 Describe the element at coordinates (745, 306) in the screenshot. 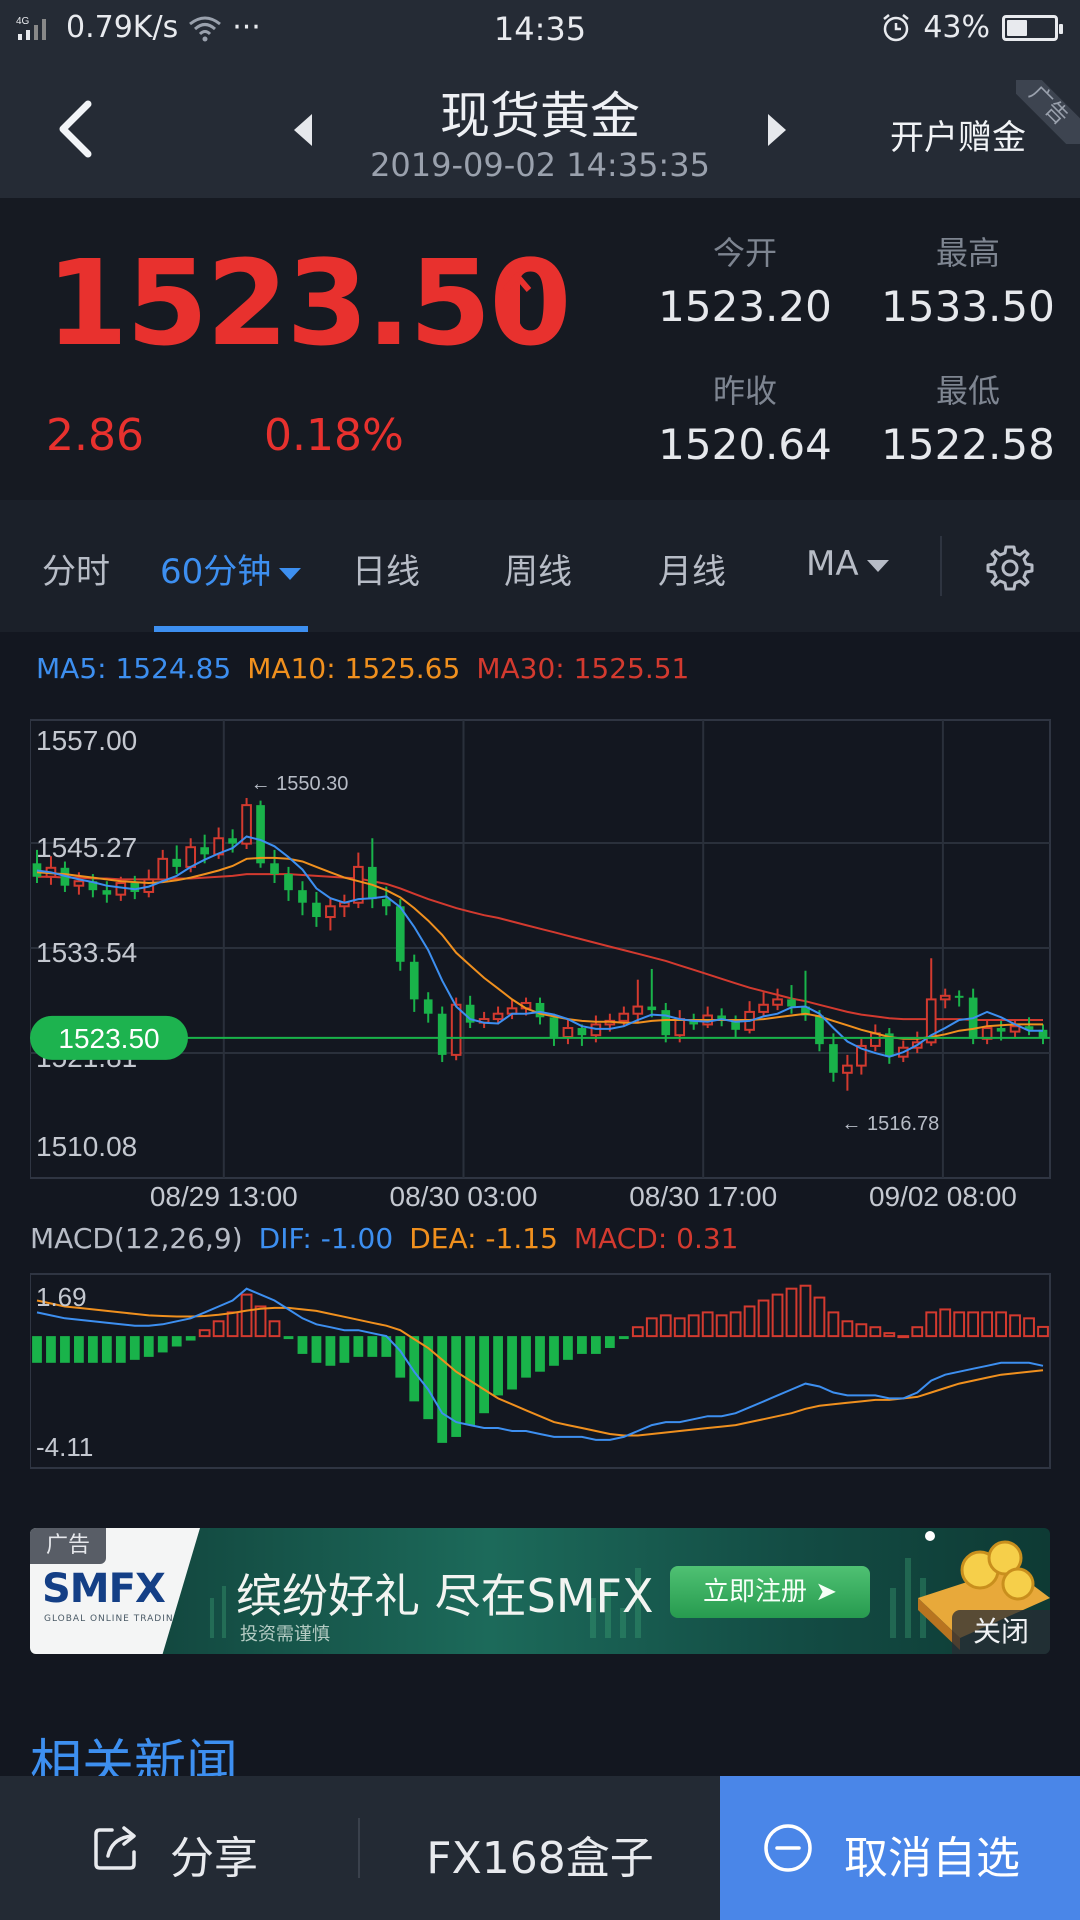

I see `stat-value: 1523.20` at that location.